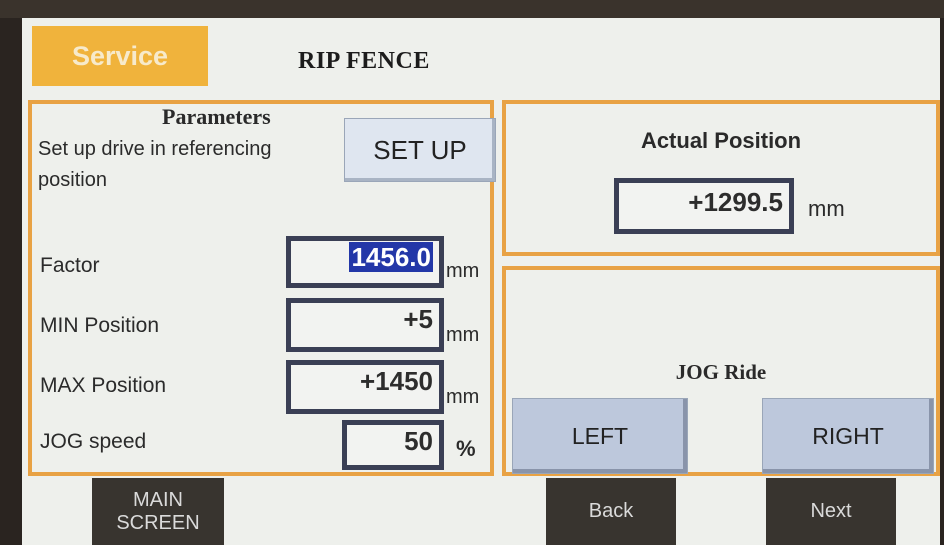 The height and width of the screenshot is (545, 944). I want to click on jog-speed-unit: %, so click(466, 448).